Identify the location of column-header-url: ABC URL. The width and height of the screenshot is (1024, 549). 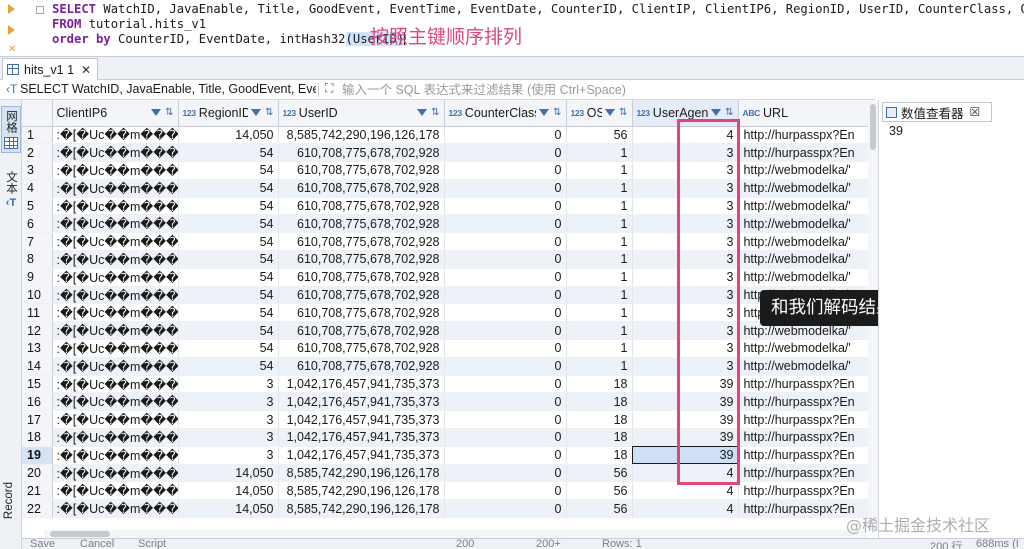
(803, 113).